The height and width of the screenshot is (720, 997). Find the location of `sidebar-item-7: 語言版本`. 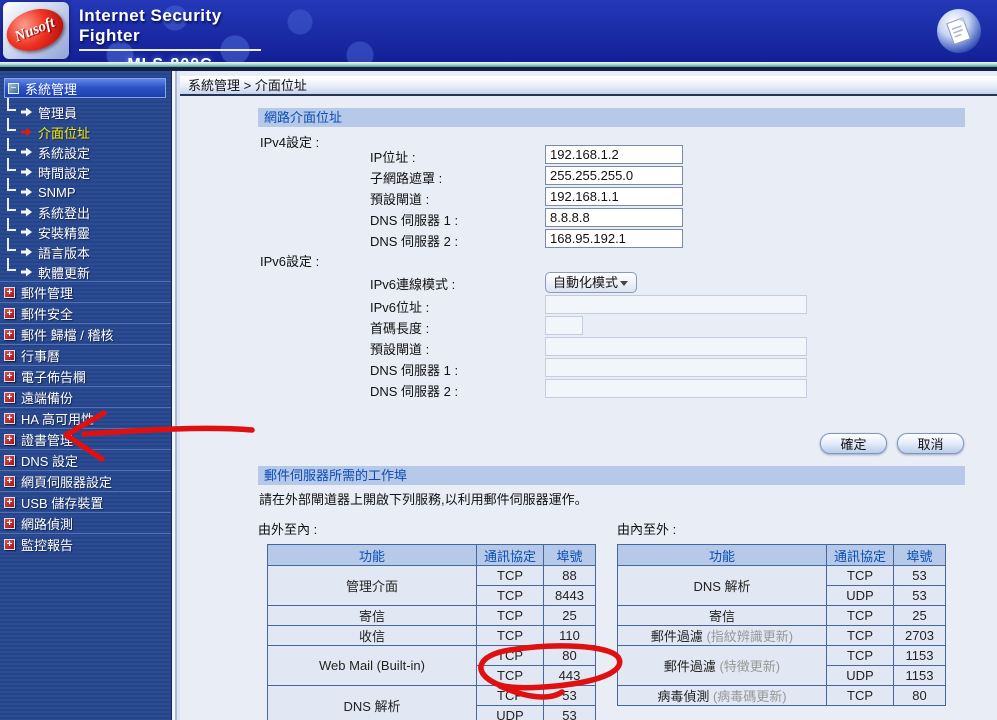

sidebar-item-7: 語言版本 is located at coordinates (85, 250).